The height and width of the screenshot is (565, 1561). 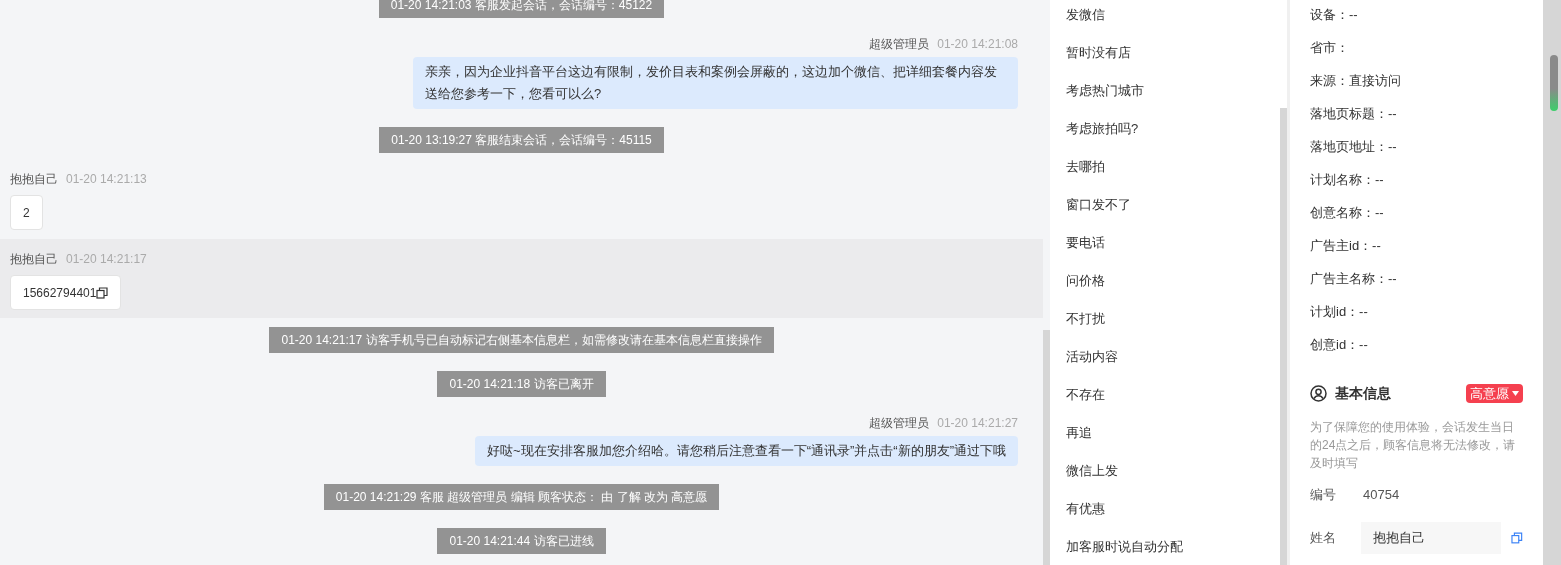 What do you see at coordinates (1431, 538) in the screenshot?
I see `name-field: 抱抱自己` at bounding box center [1431, 538].